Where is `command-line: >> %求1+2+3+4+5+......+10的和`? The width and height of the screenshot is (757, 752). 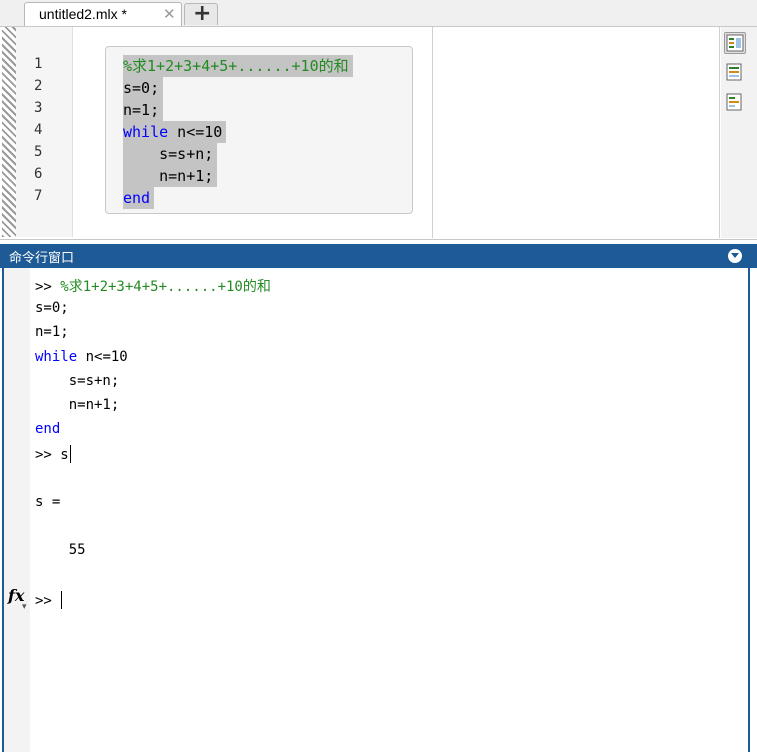
command-line: >> %求1+2+3+4+5+......+10的和 is located at coordinates (153, 286).